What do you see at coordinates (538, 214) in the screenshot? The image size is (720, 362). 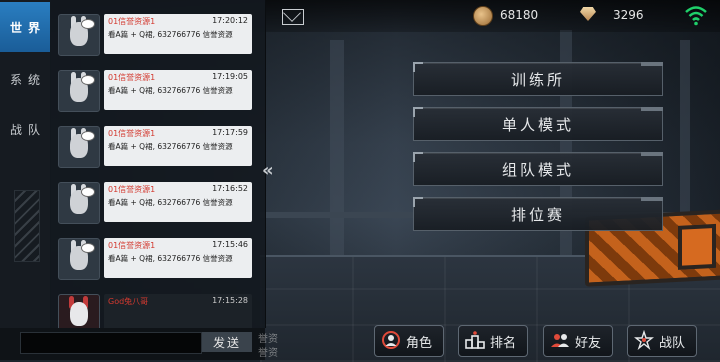 I see `ranked-button: 排位赛` at bounding box center [538, 214].